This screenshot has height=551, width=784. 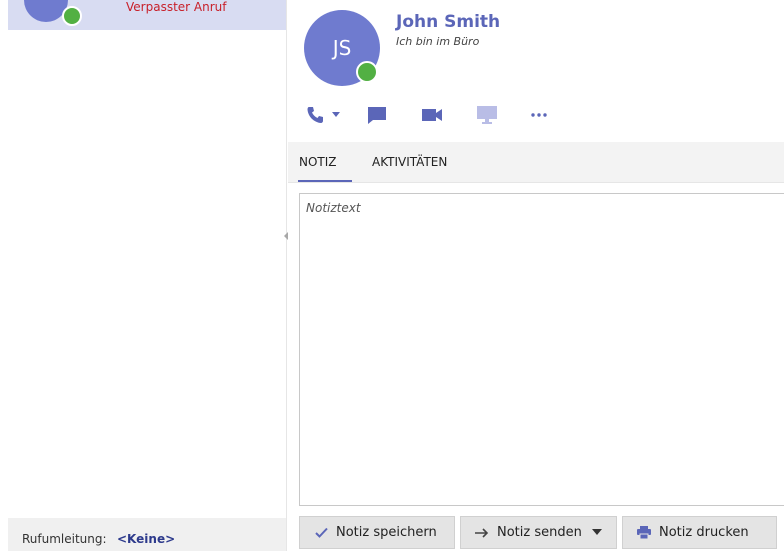 I want to click on contact-initials: JS, so click(x=342, y=48).